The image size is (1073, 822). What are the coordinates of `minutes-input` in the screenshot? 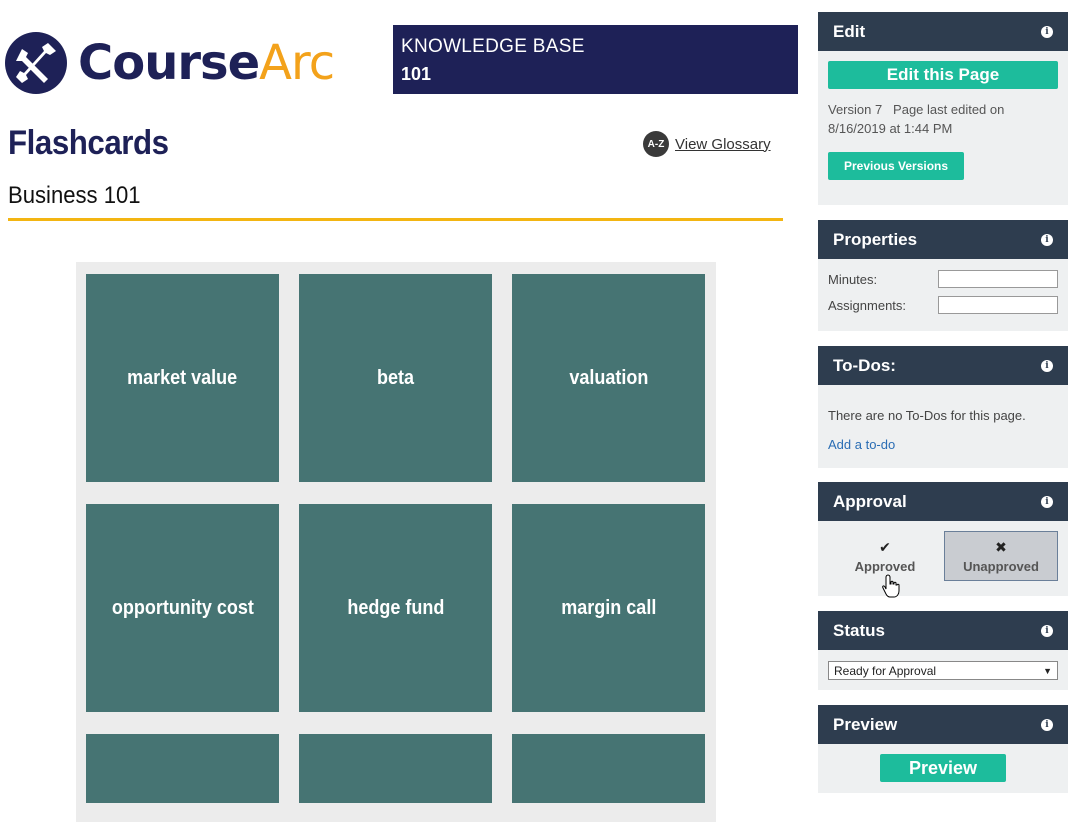 It's located at (998, 279).